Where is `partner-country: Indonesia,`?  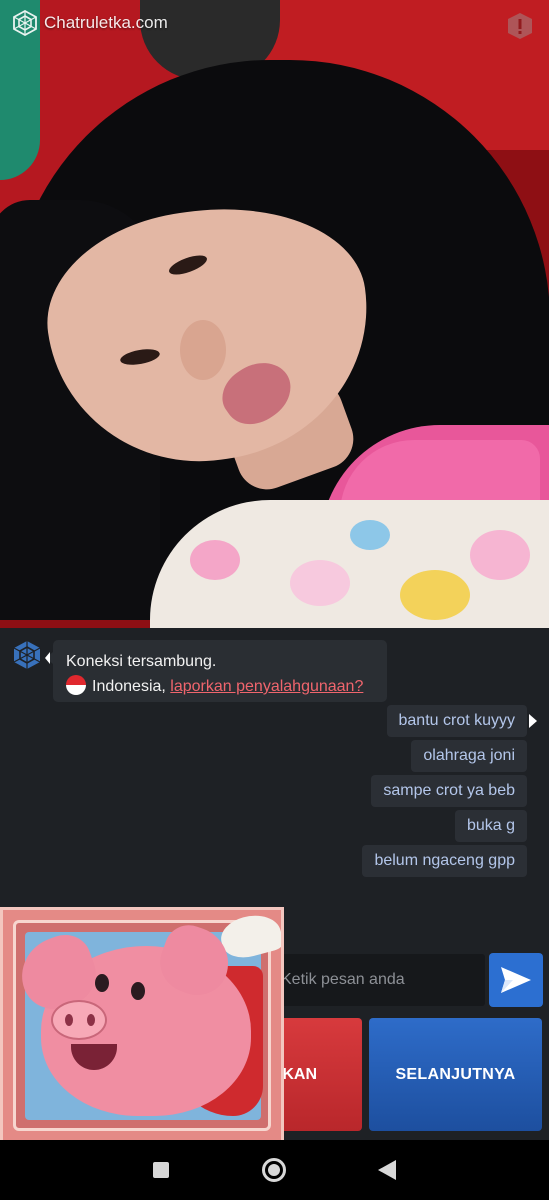
partner-country: Indonesia, is located at coordinates (129, 686).